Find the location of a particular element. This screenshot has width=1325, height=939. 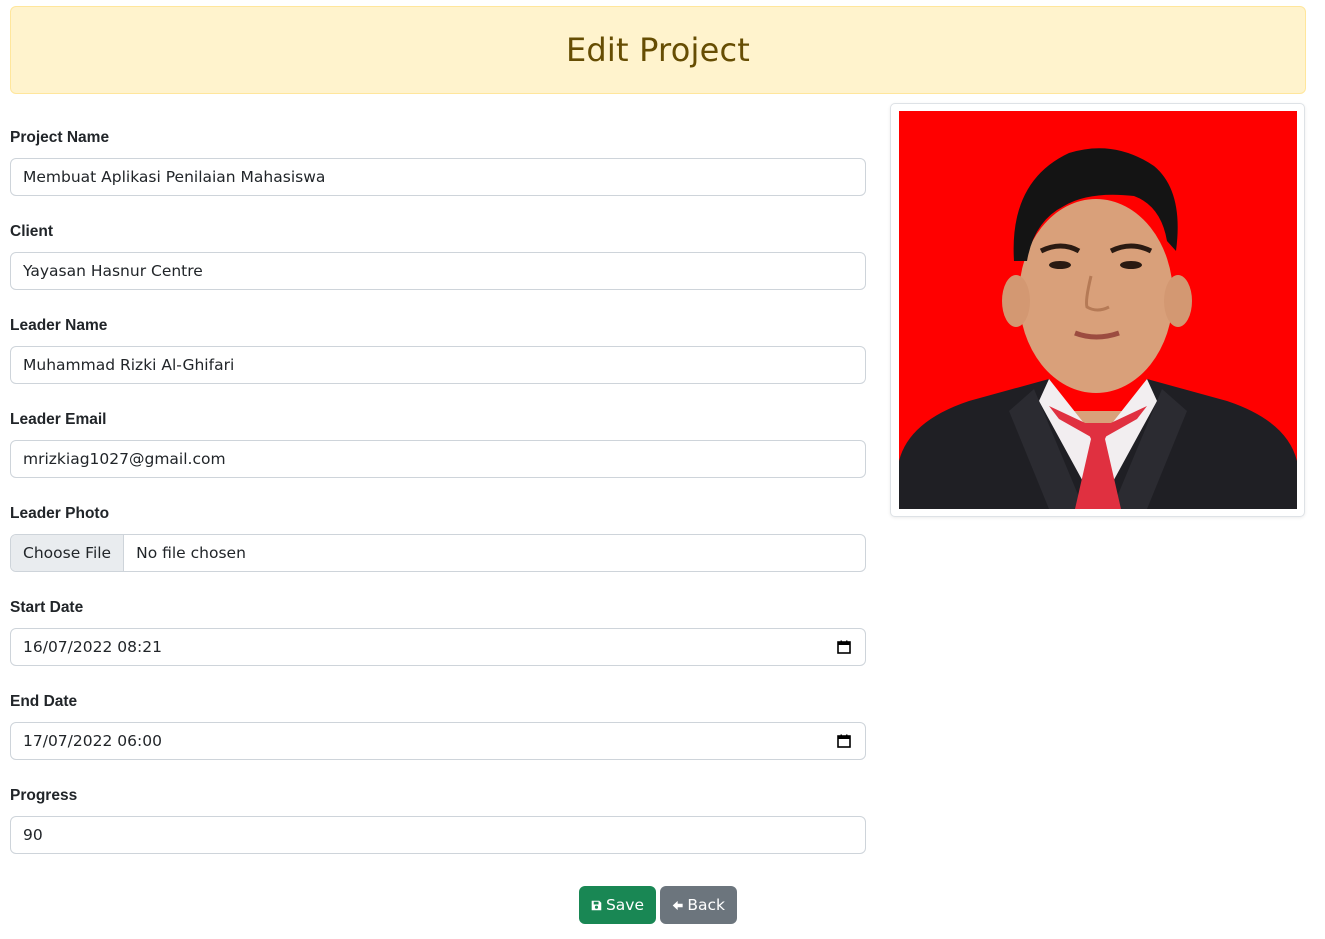

back-label: Back is located at coordinates (706, 905).